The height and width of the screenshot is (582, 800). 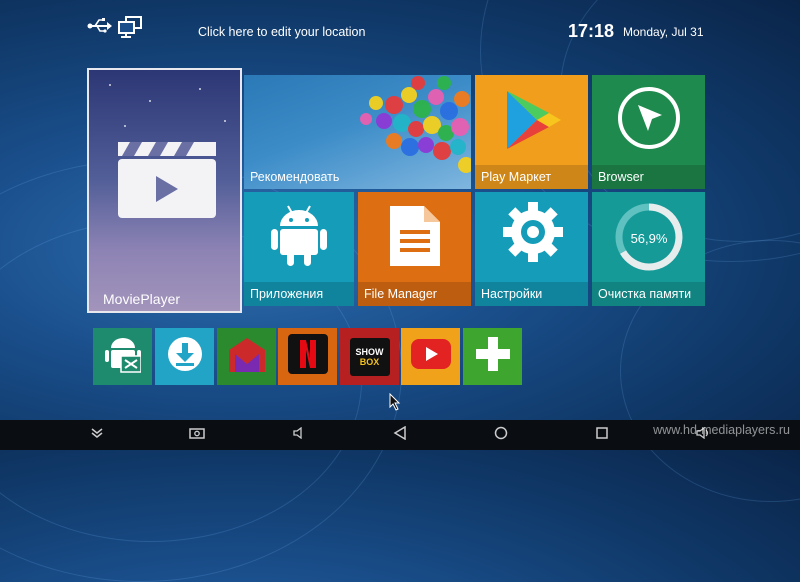 I want to click on tile-browser: Browser, so click(x=648, y=132).